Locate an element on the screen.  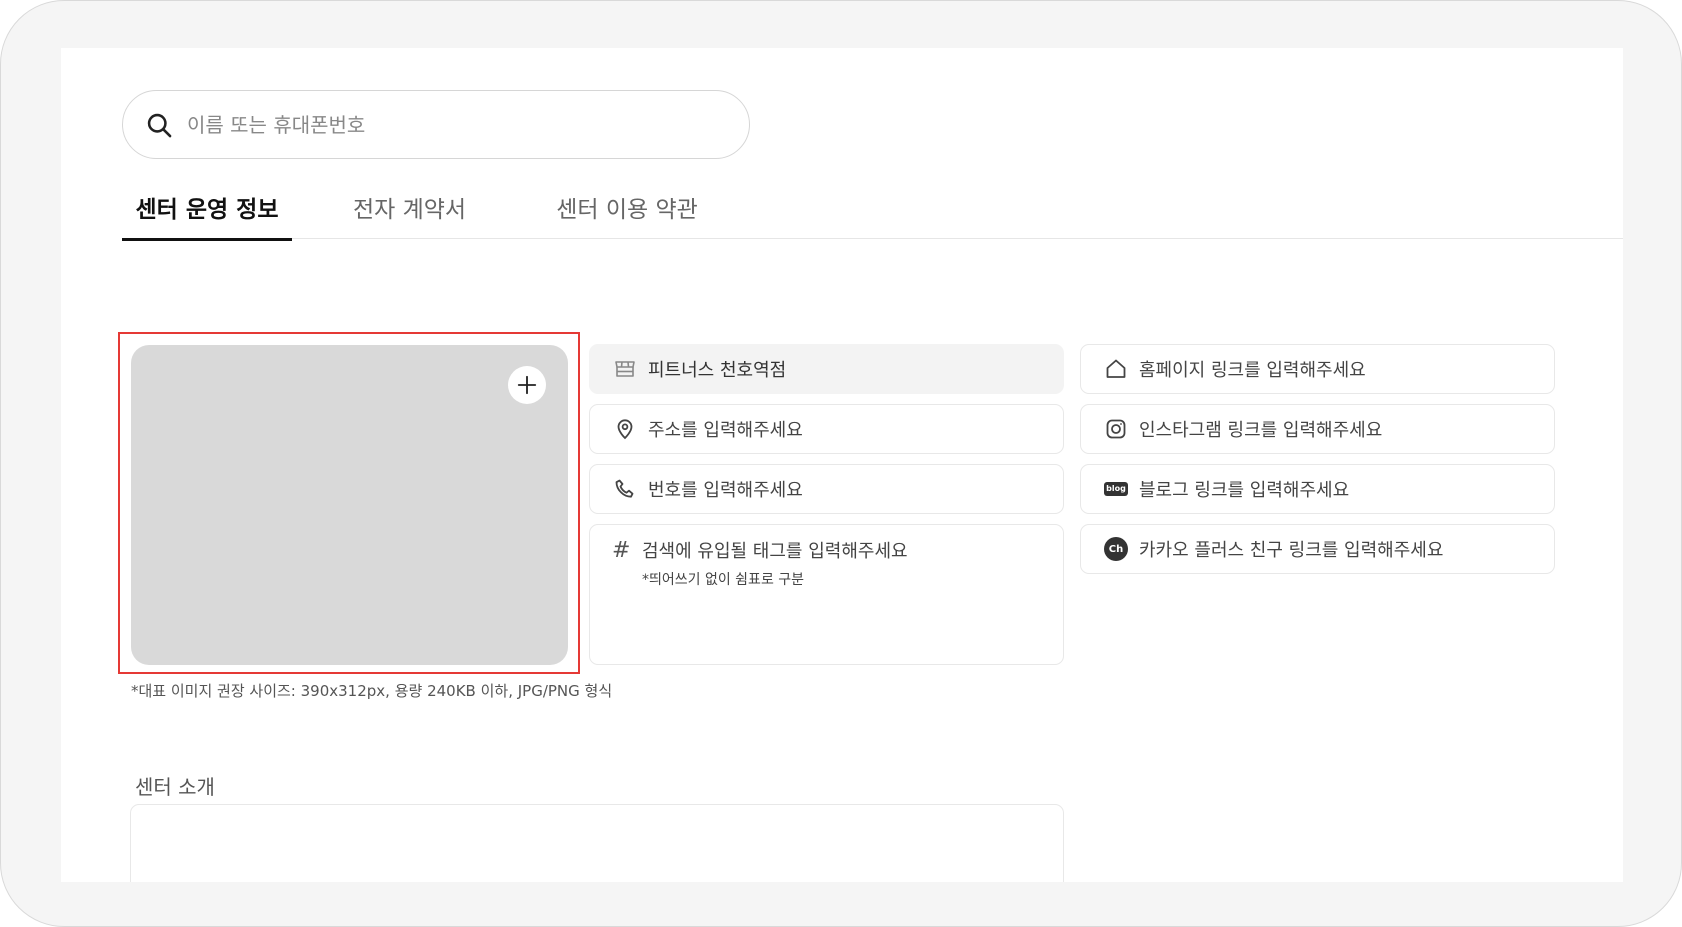
center-name-field: 피트너스 천호역점 is located at coordinates (826, 369).